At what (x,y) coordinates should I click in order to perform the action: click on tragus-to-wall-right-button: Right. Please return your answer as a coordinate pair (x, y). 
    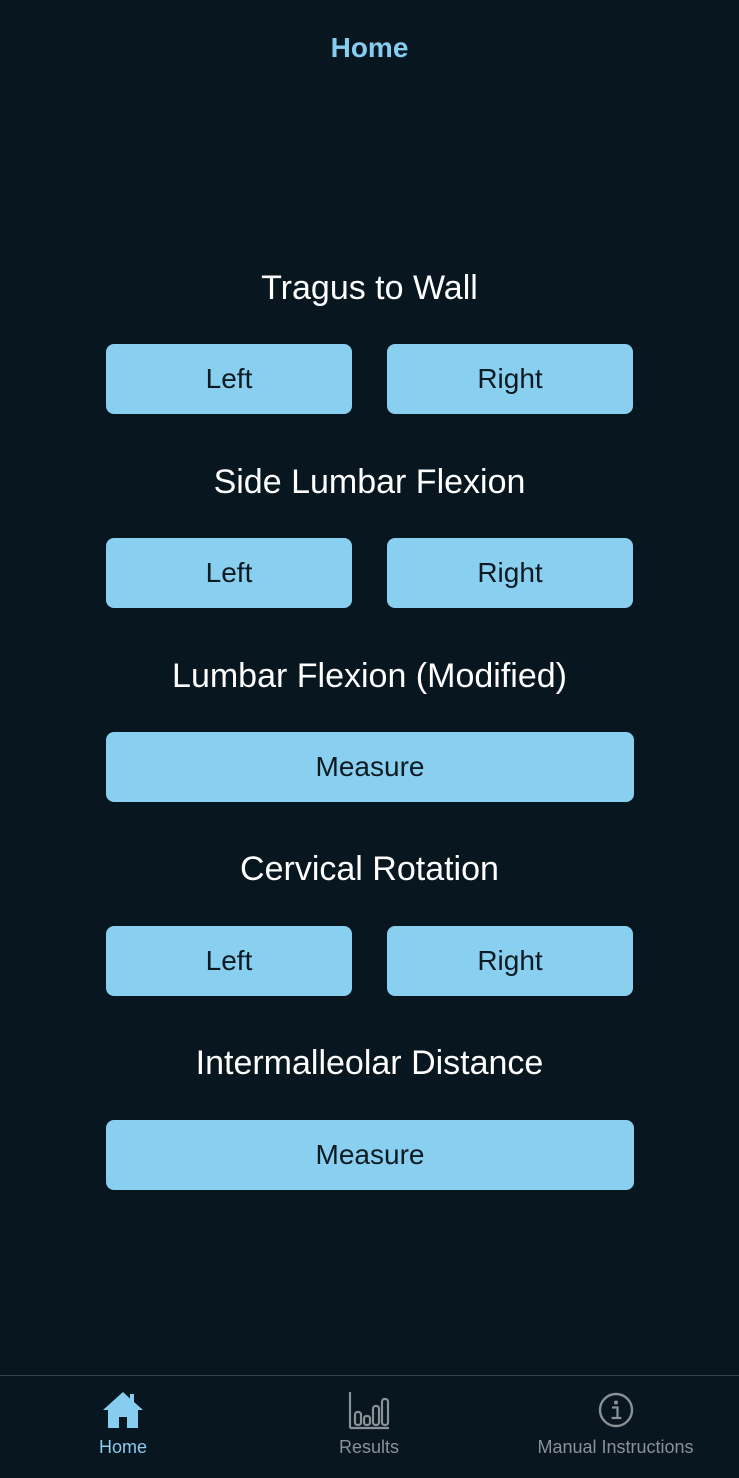
    Looking at the image, I should click on (510, 379).